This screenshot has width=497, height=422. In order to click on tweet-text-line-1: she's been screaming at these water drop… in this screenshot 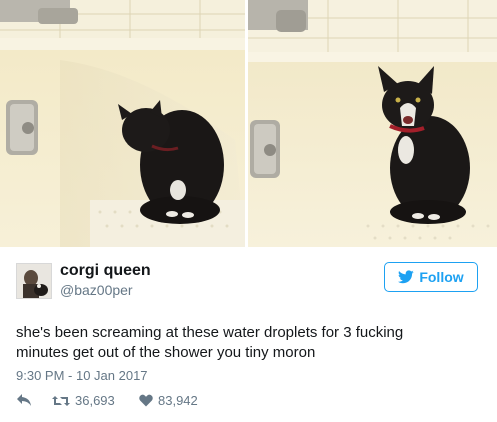, I will do `click(210, 332)`.